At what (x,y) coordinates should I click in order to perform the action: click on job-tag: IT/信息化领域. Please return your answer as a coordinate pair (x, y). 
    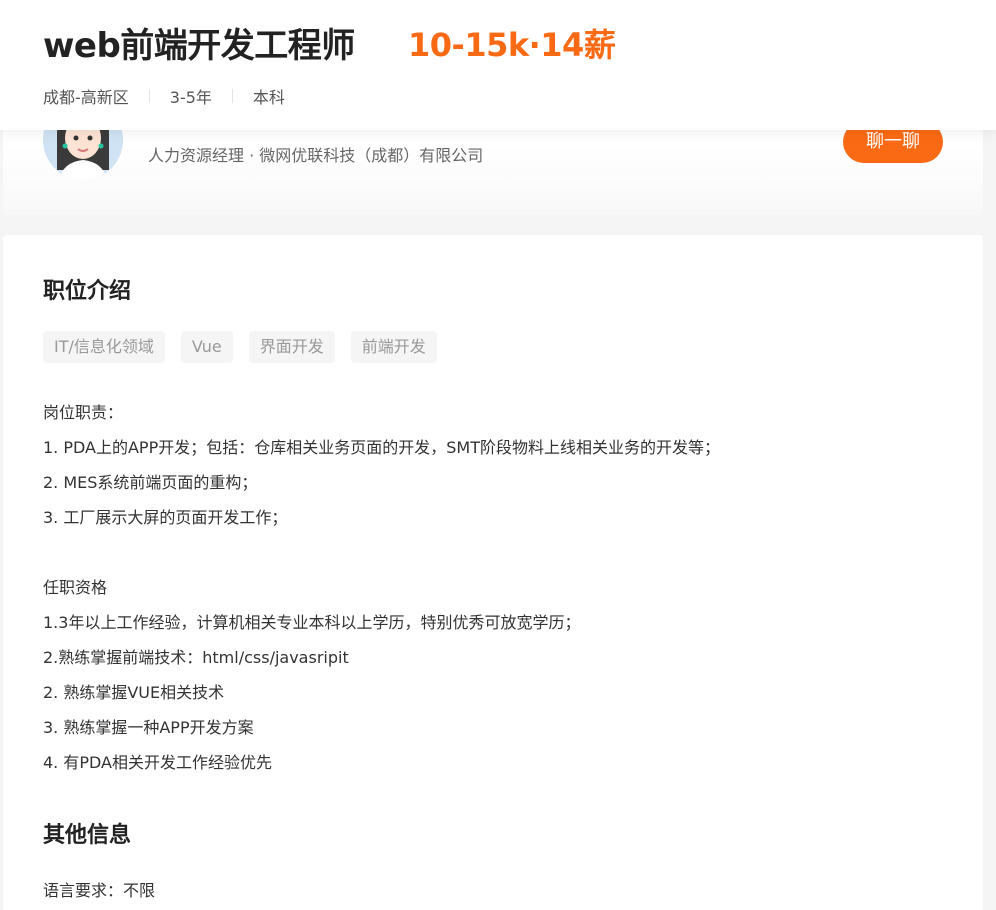
    Looking at the image, I should click on (104, 347).